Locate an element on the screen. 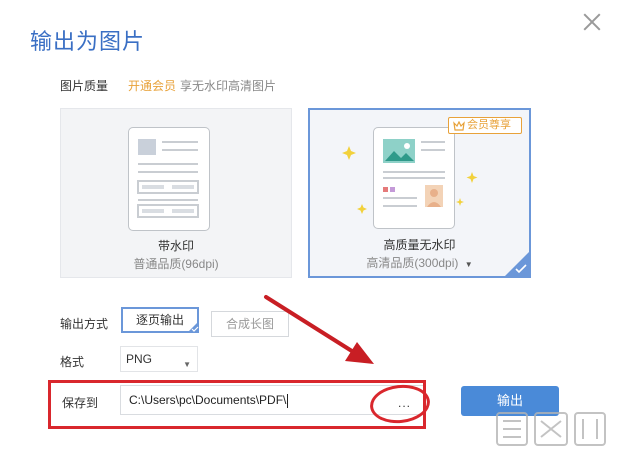  hd-option-subtitle-text: 高清品质(300dpi) is located at coordinates (412, 263).